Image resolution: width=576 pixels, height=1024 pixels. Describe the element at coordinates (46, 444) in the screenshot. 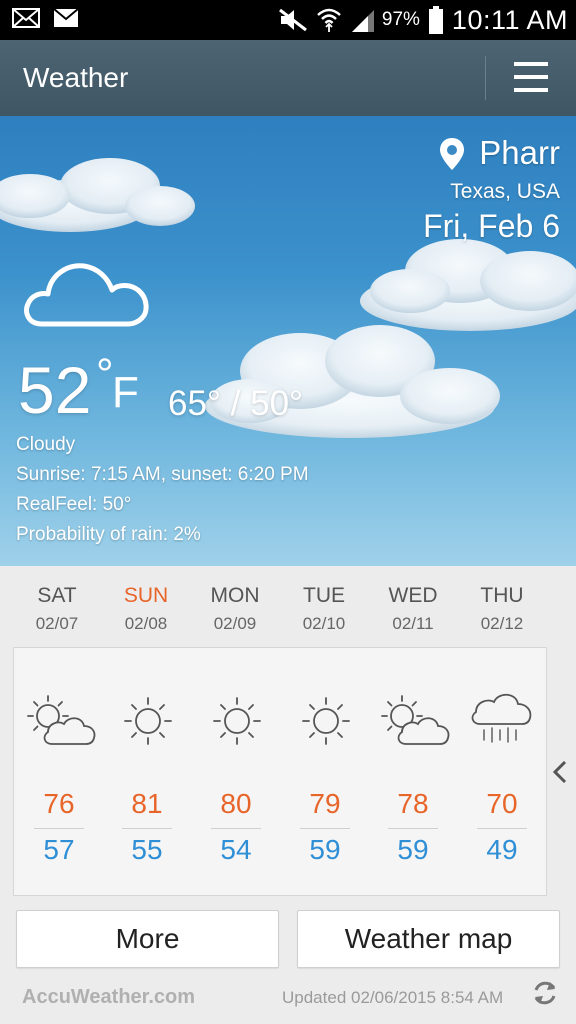

I see `condition-text: Cloudy` at that location.